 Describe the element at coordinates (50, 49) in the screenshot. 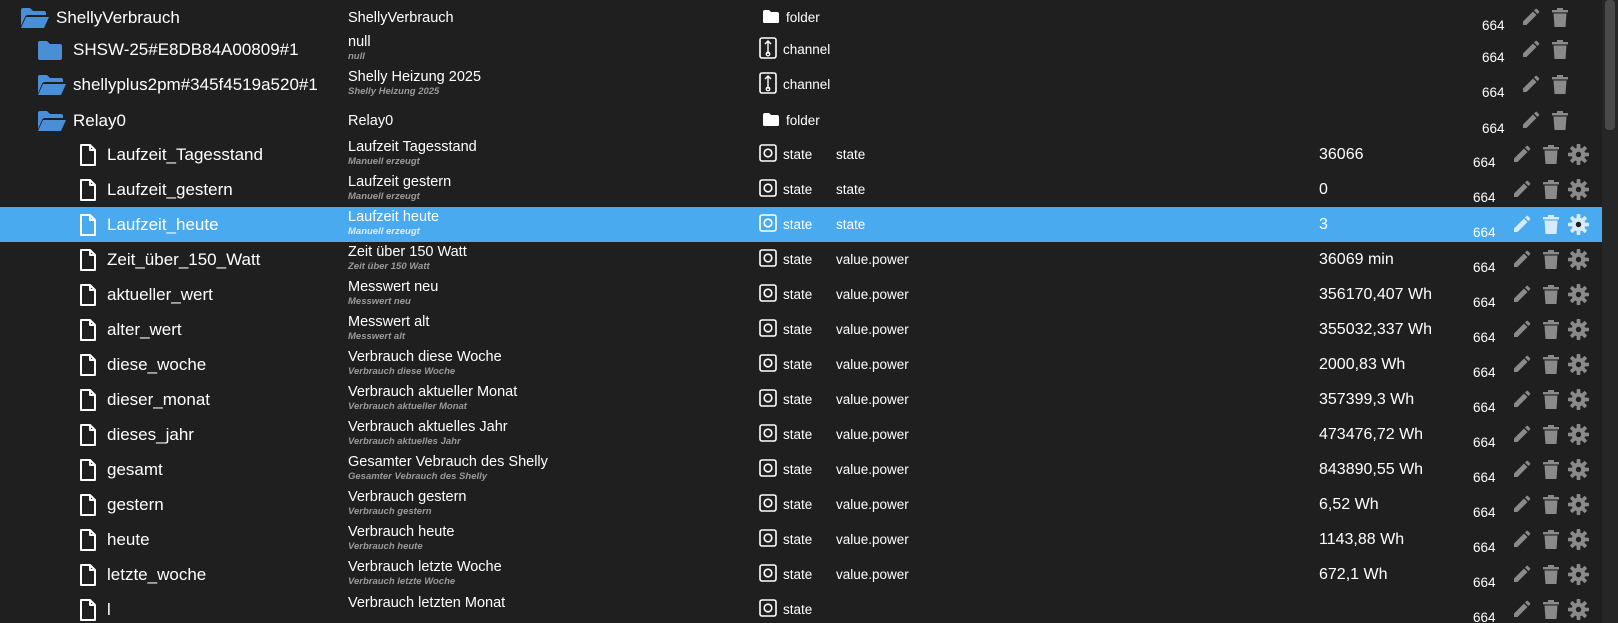

I see `folder-closed-icon` at that location.